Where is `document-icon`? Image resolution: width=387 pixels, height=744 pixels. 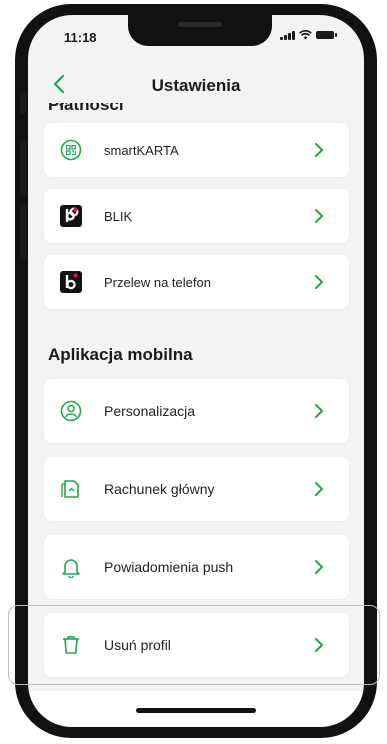 document-icon is located at coordinates (70, 489).